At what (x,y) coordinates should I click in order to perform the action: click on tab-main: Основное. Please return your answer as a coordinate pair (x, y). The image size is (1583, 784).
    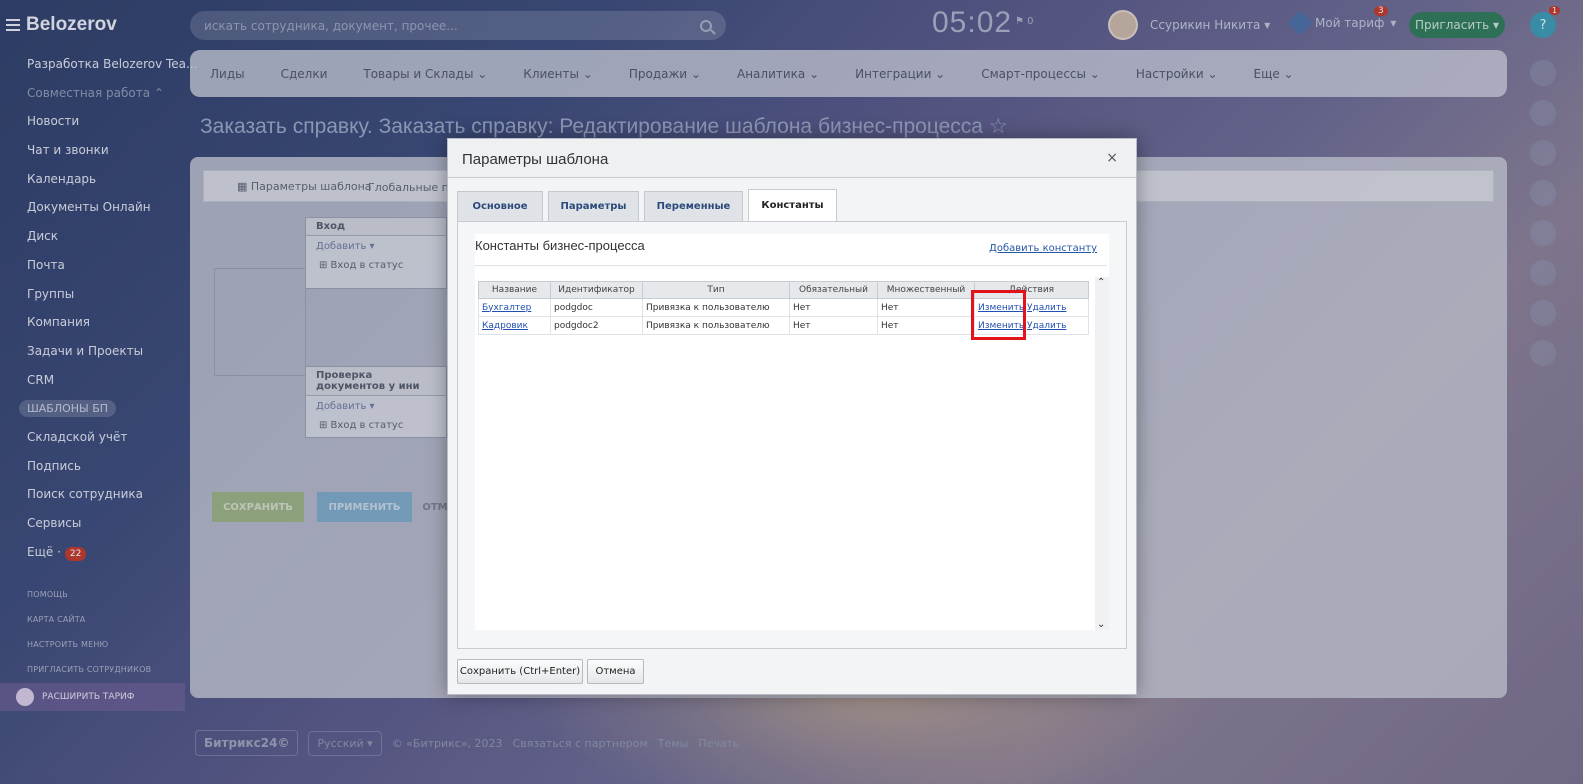
    Looking at the image, I should click on (500, 206).